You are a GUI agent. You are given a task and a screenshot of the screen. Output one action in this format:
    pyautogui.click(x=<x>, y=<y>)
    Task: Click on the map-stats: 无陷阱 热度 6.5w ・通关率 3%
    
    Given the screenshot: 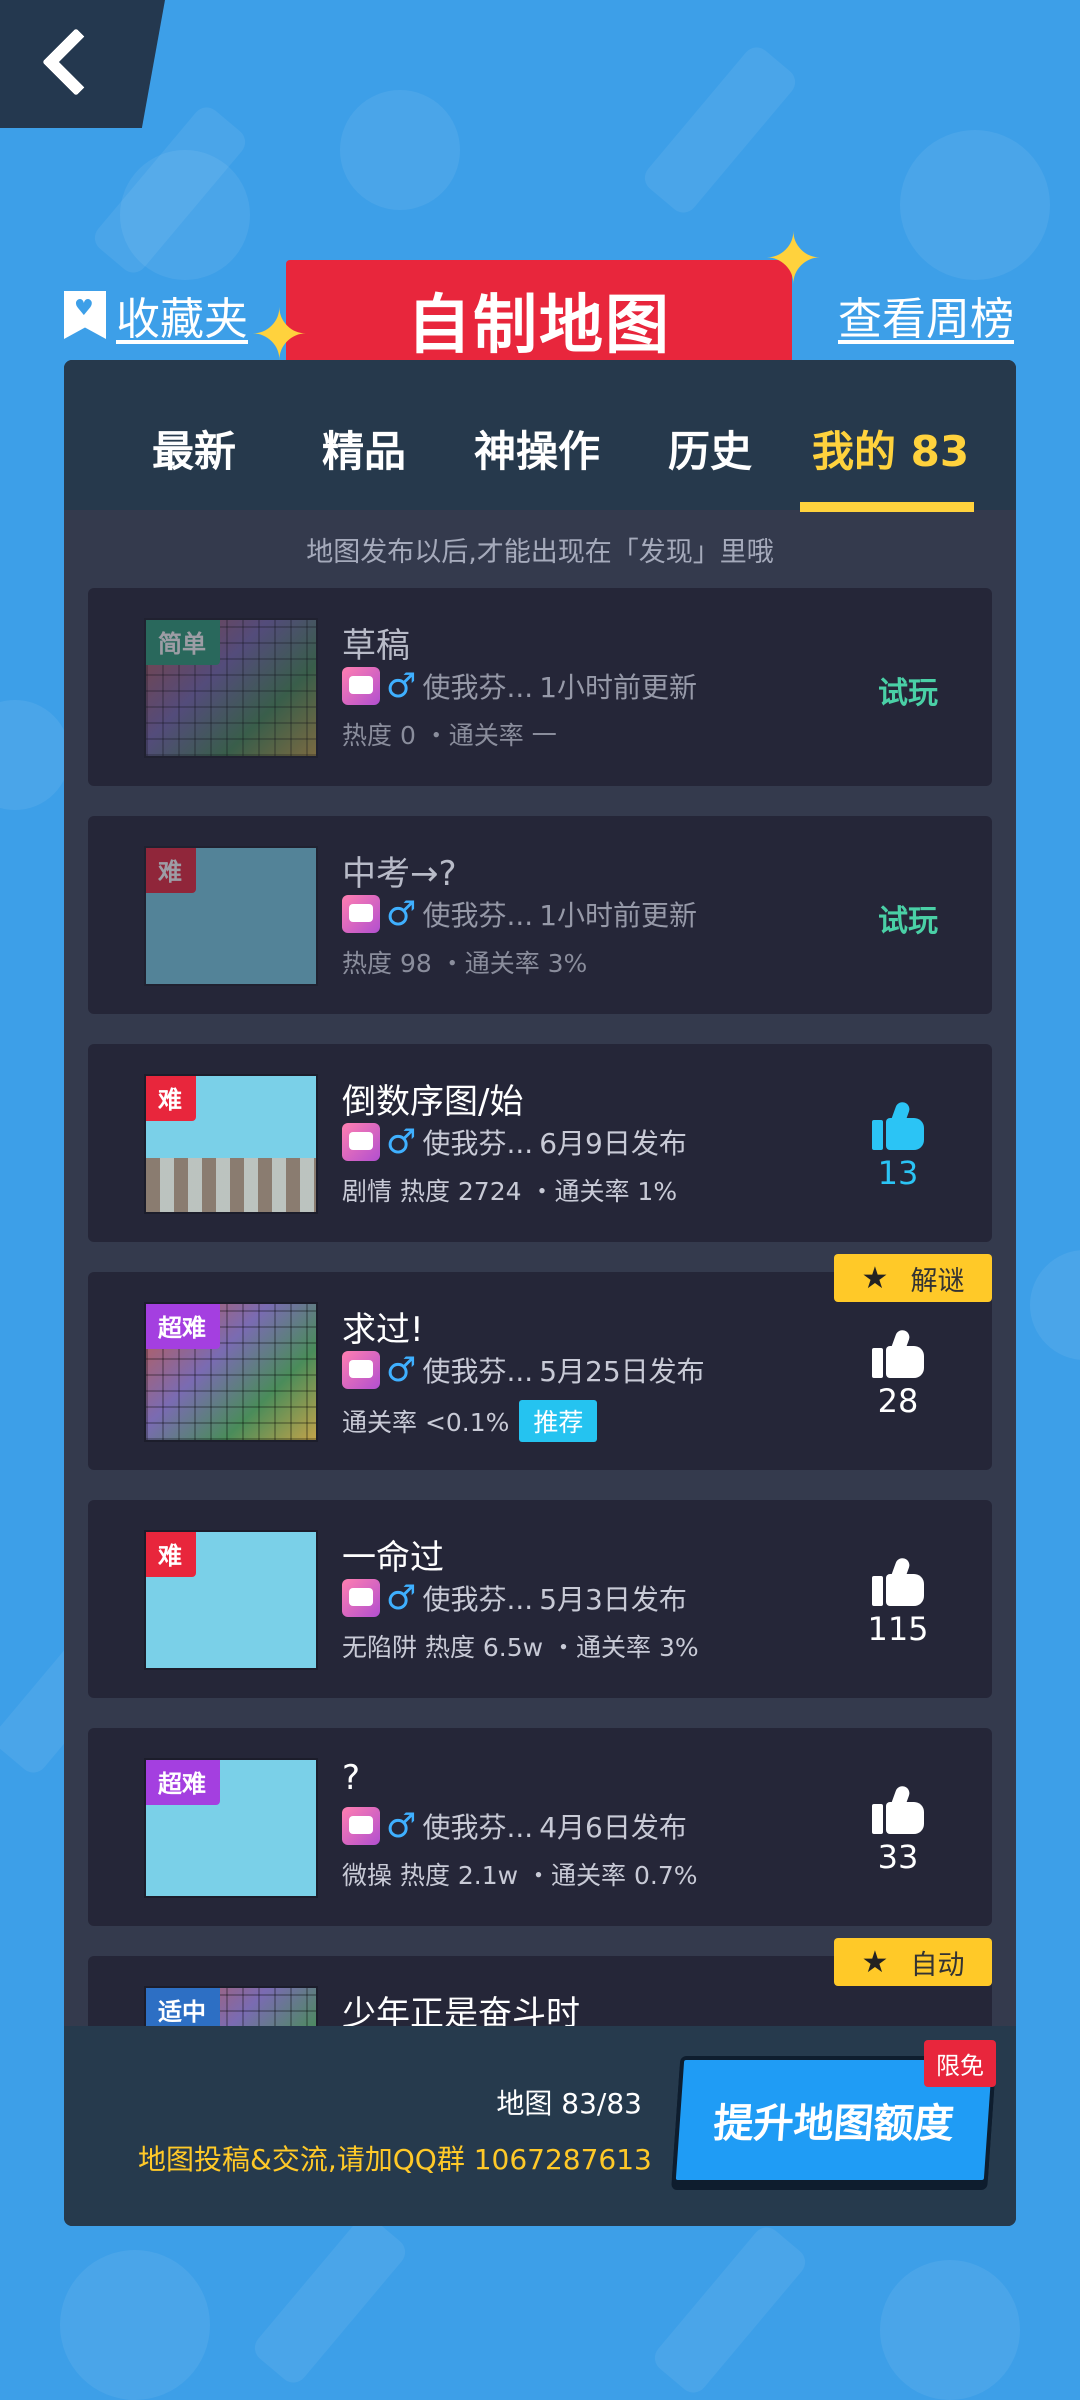 What is the action you would take?
    pyautogui.click(x=520, y=1646)
    